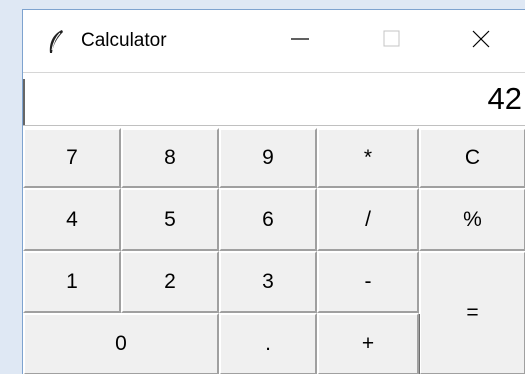 This screenshot has width=525, height=374. I want to click on key-6: 6, so click(268, 219).